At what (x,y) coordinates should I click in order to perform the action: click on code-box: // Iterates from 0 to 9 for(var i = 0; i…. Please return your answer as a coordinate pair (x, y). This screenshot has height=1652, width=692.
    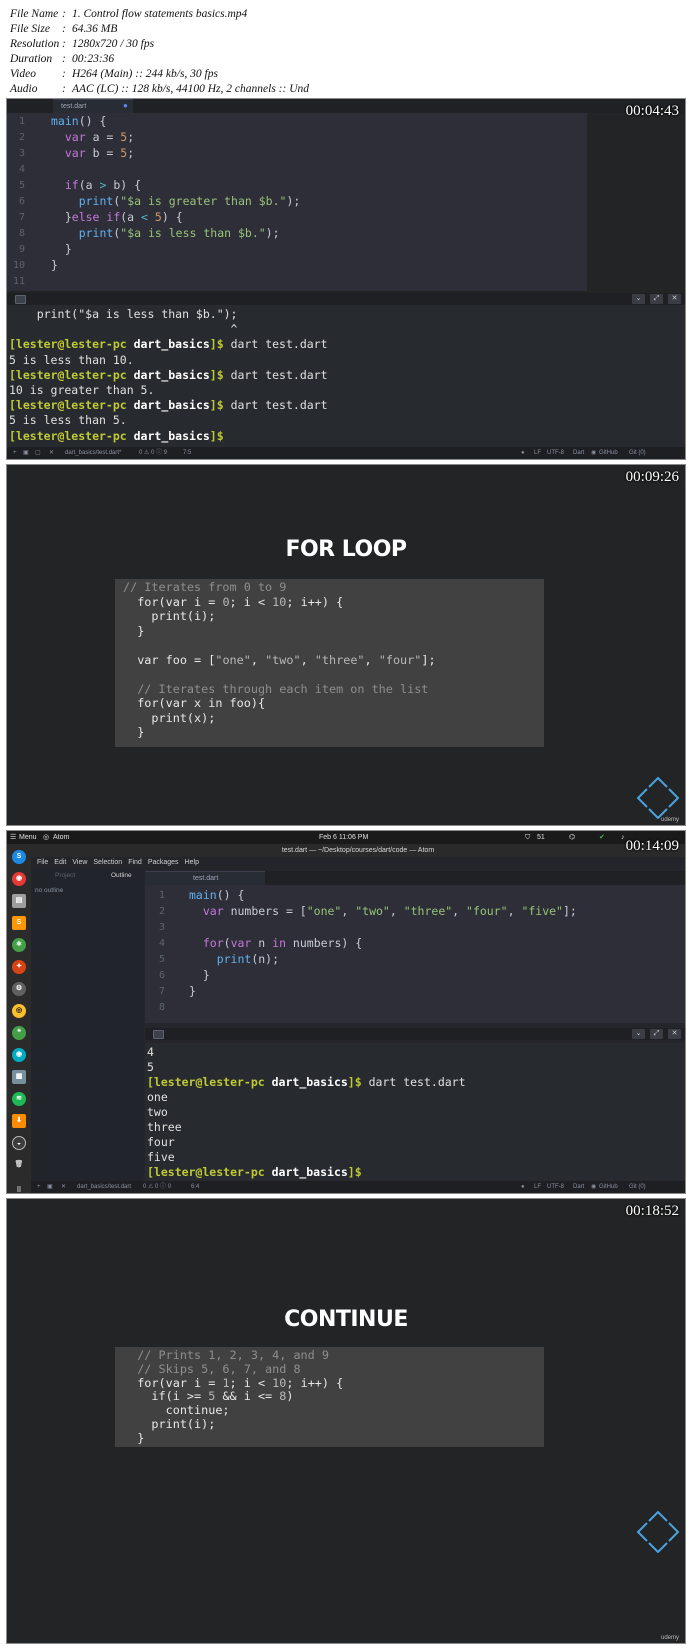
    Looking at the image, I should click on (329, 663).